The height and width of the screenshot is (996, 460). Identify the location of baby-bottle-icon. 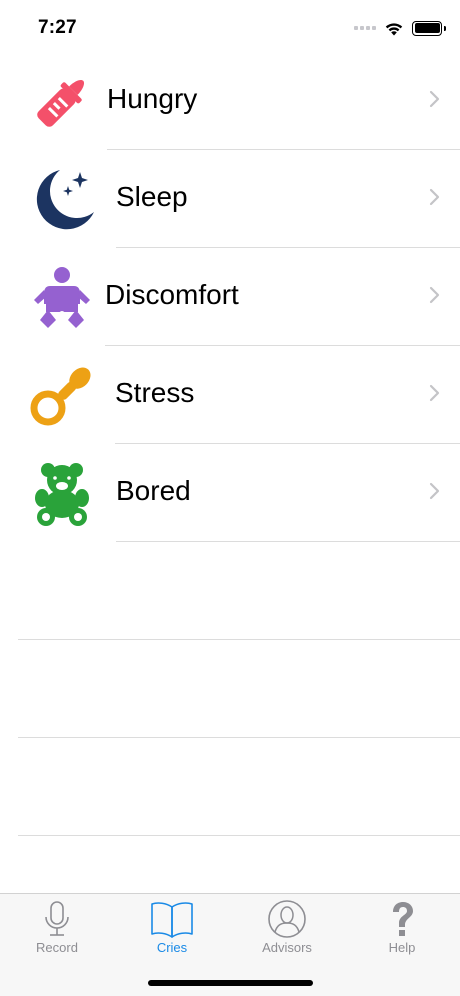
(61, 103).